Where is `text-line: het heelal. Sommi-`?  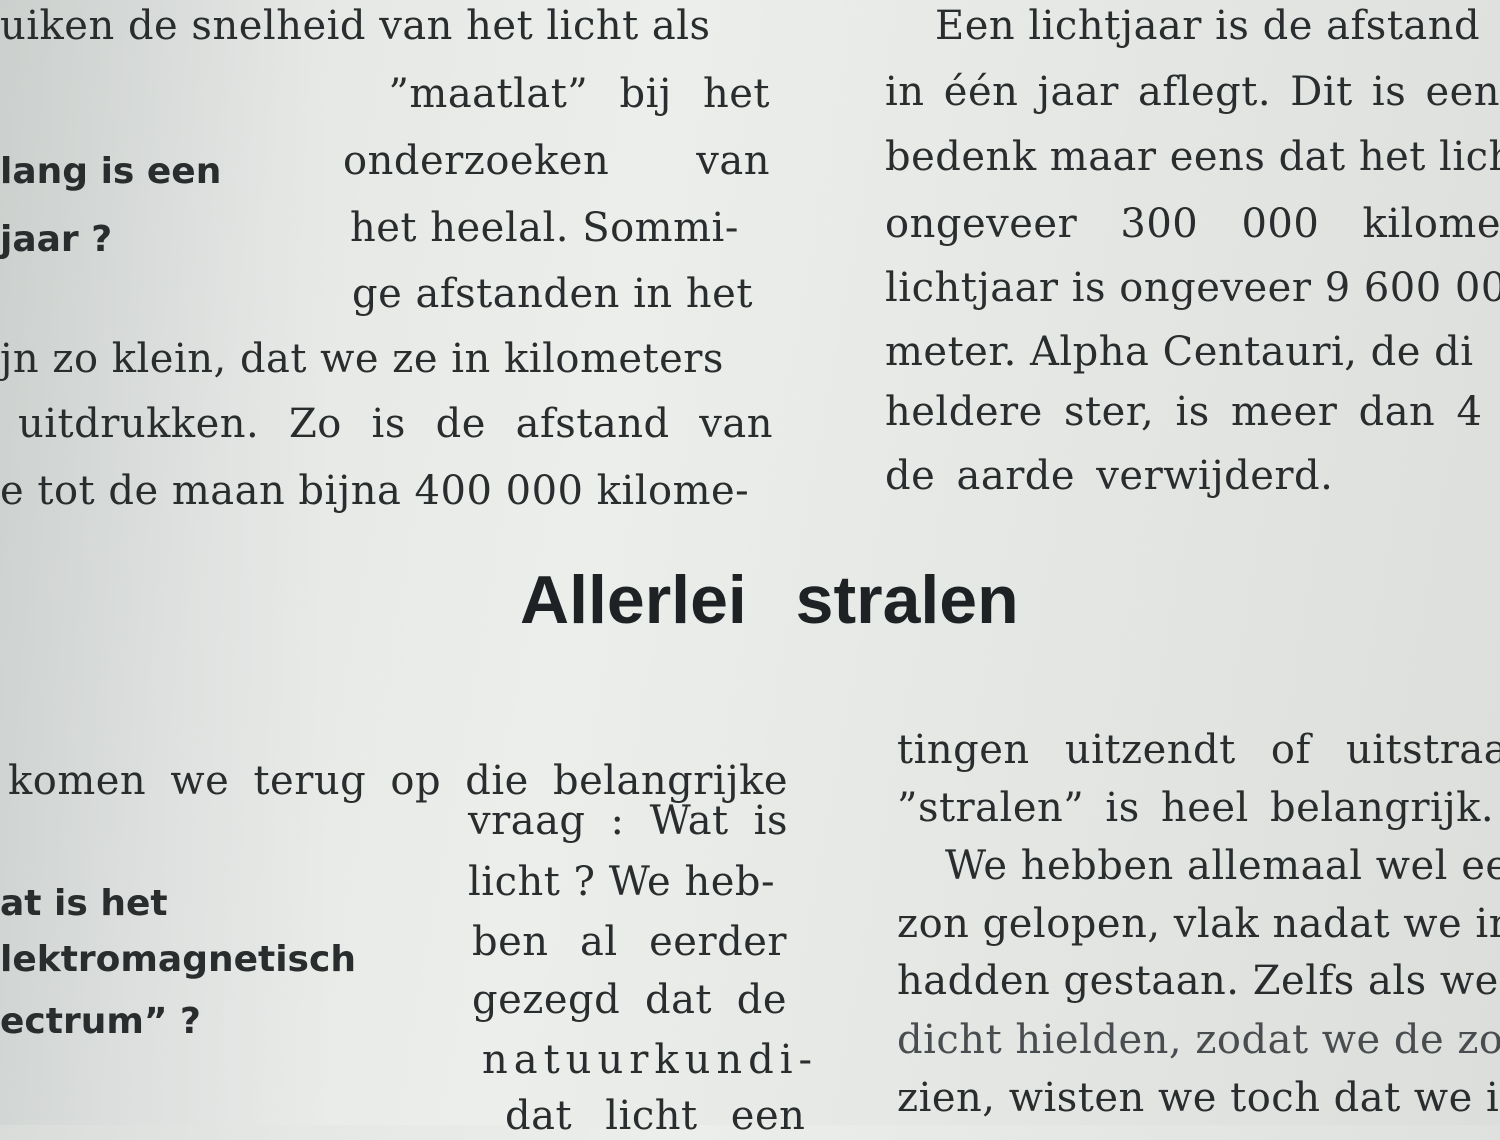
text-line: het heelal. Sommi- is located at coordinates (544, 228).